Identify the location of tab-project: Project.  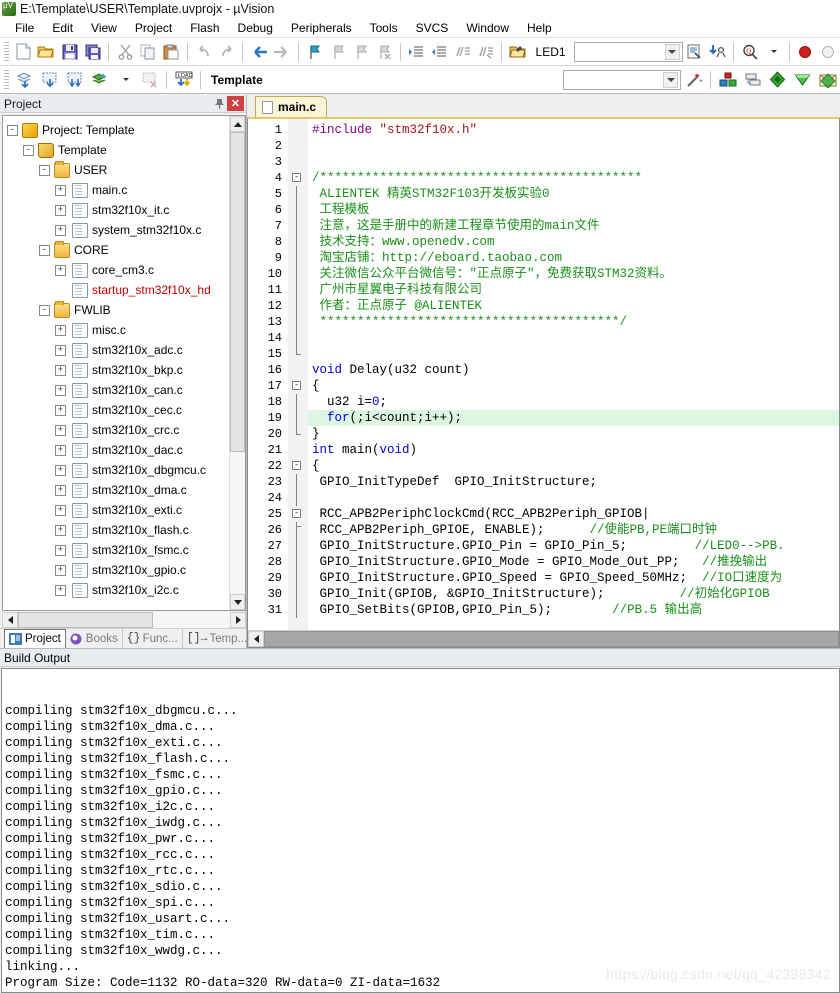
(35, 638).